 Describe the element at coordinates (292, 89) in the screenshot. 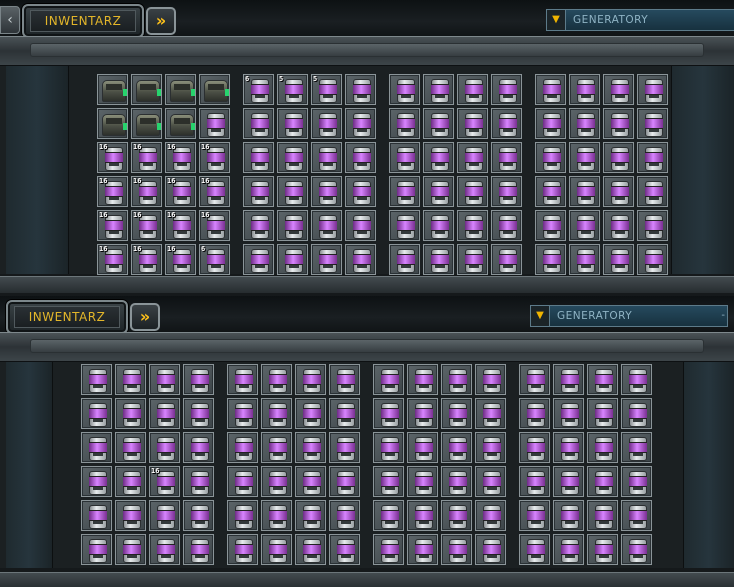

I see `inventory-slot: 5` at that location.